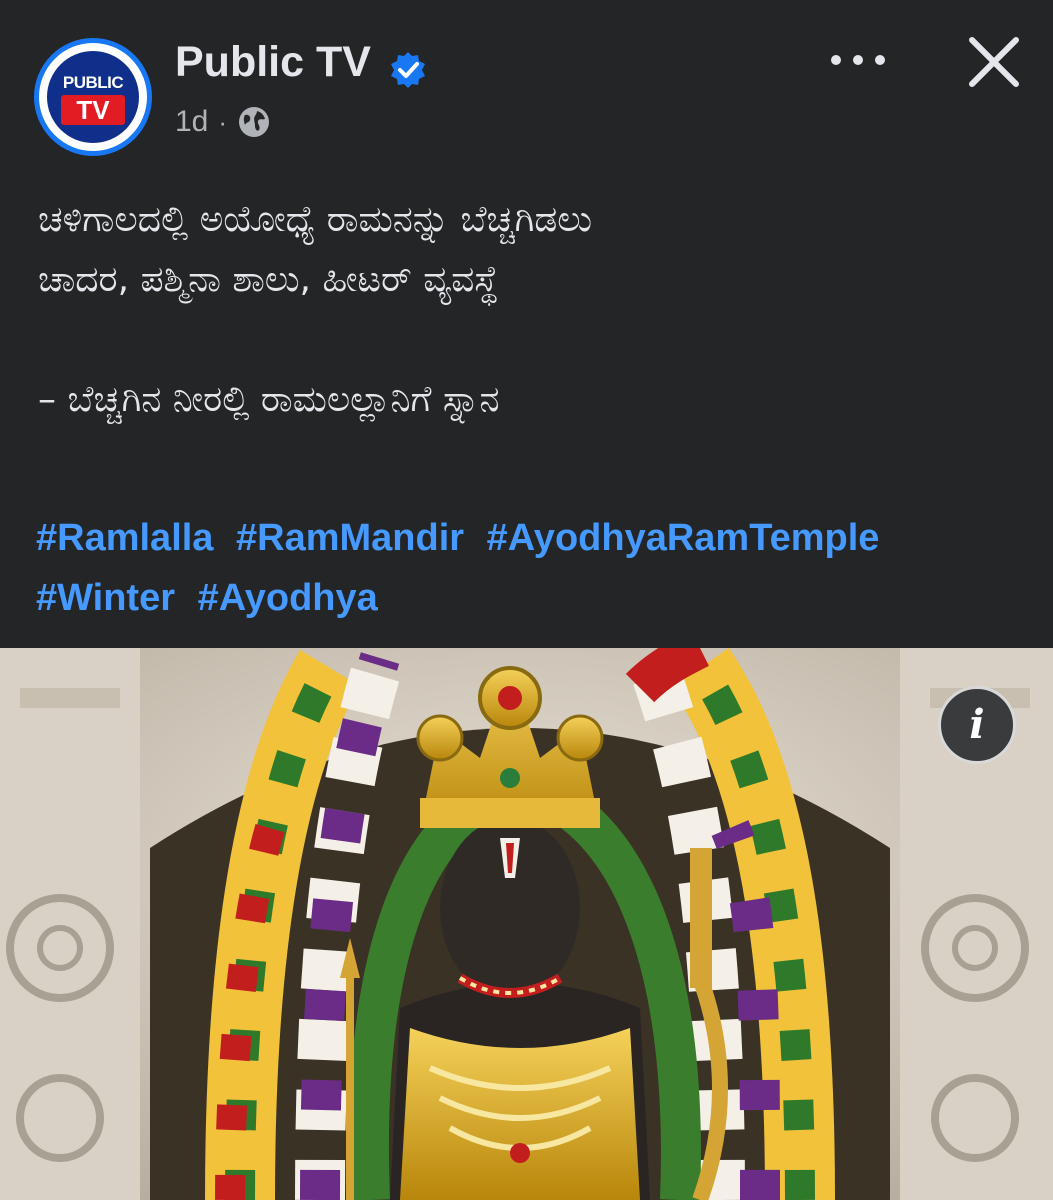 Image resolution: width=1053 pixels, height=1200 pixels. I want to click on hashtag-link: #RamMandir, so click(350, 538).